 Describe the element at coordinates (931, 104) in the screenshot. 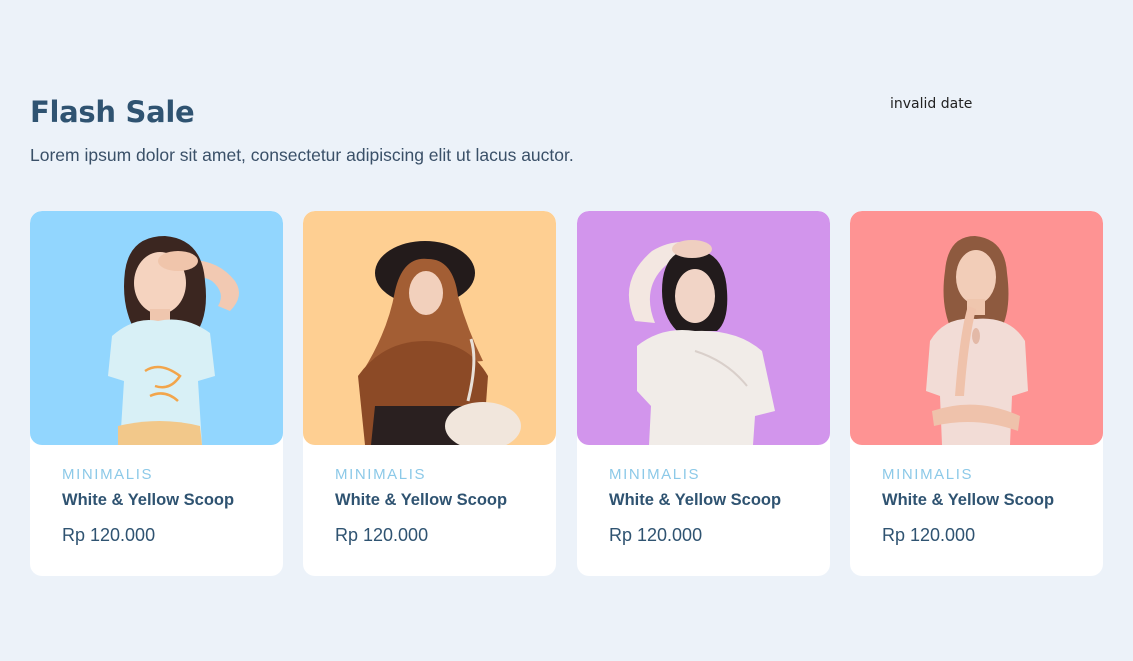

I see `countdown-timer: invalid date` at that location.